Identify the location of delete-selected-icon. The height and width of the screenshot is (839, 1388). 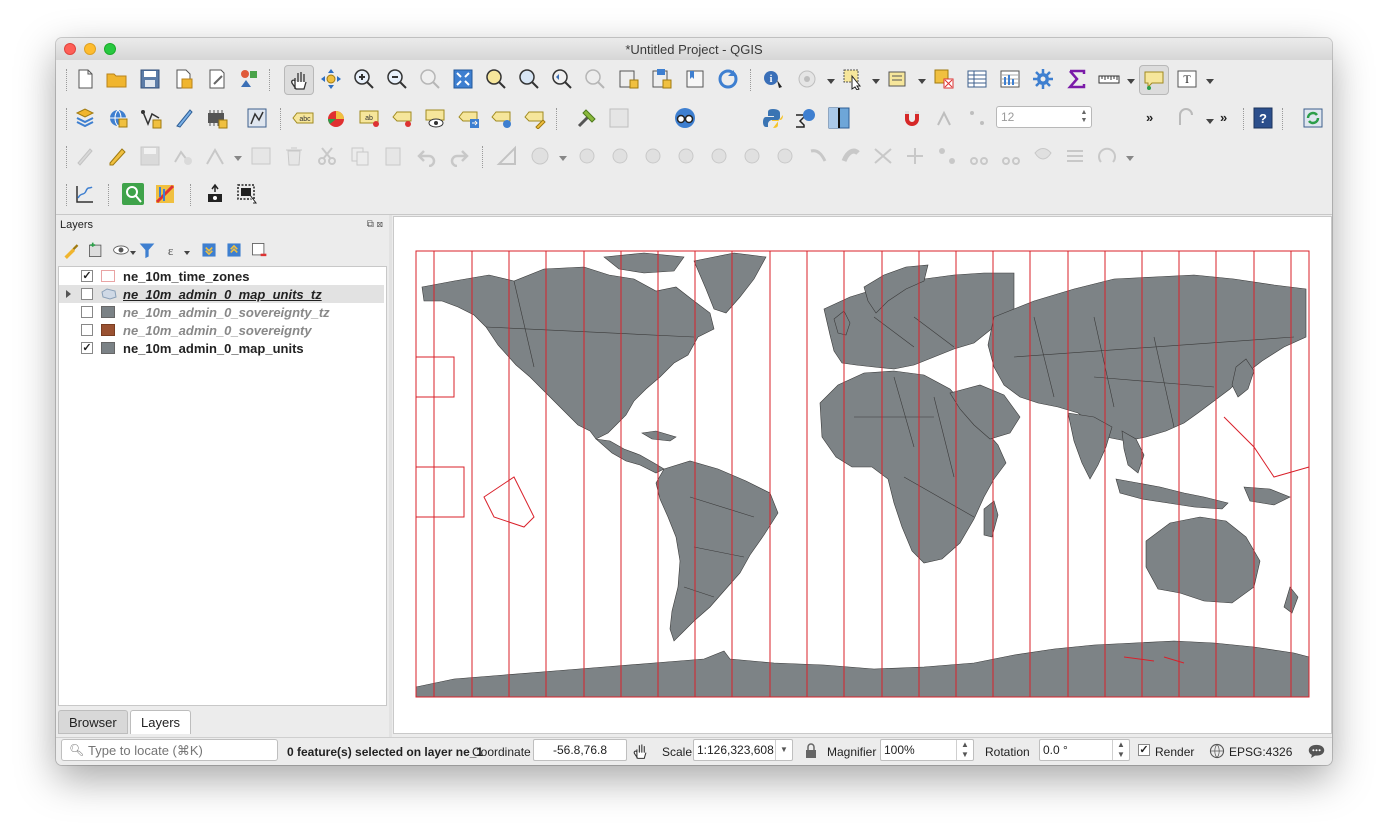
(294, 156).